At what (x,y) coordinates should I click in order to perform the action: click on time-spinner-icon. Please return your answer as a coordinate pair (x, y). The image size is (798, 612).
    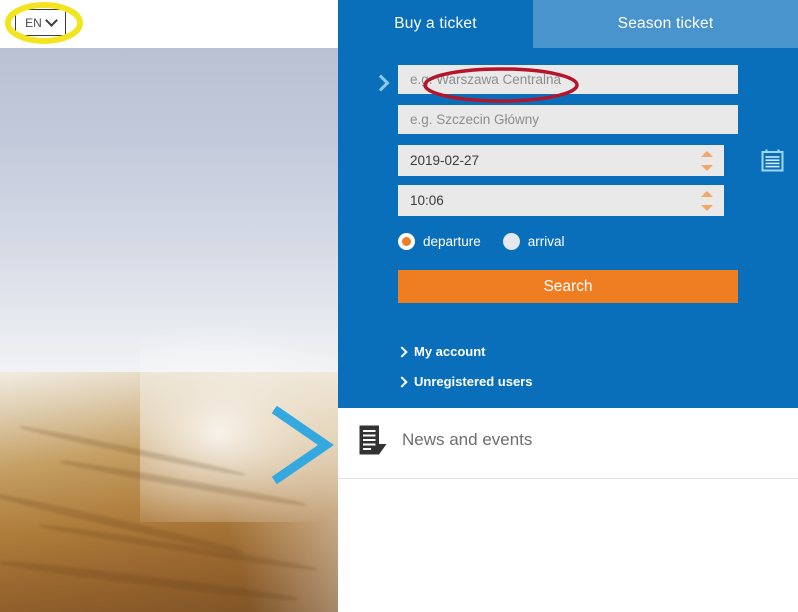
    Looking at the image, I should click on (707, 201).